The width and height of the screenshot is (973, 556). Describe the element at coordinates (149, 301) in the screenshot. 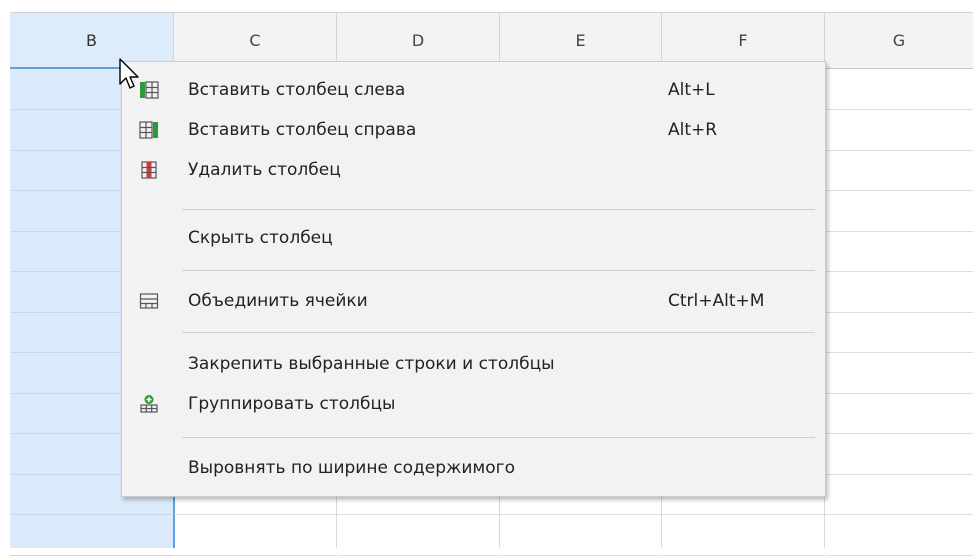

I see `merge-cells-icon` at that location.